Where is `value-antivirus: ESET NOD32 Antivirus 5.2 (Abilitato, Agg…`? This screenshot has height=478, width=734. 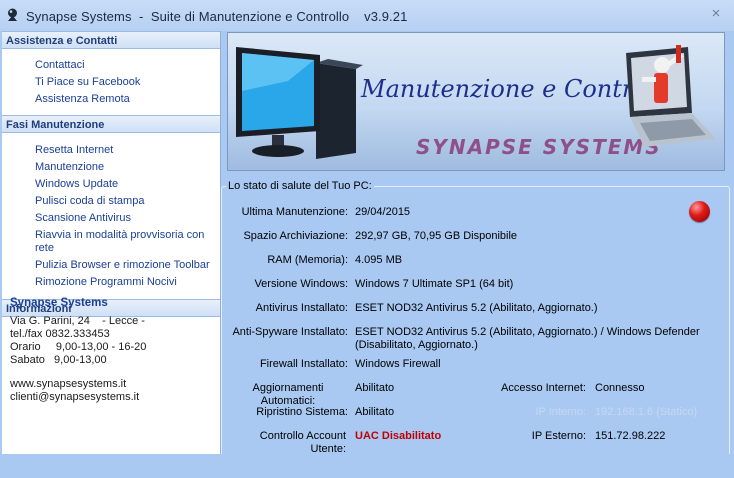
value-antivirus: ESET NOD32 Antivirus 5.2 (Abilitato, Agg… is located at coordinates (476, 308).